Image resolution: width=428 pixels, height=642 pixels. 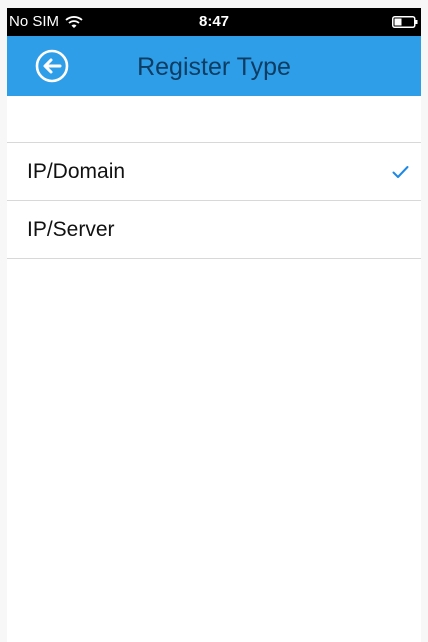 I want to click on battery-icon, so click(x=405, y=22).